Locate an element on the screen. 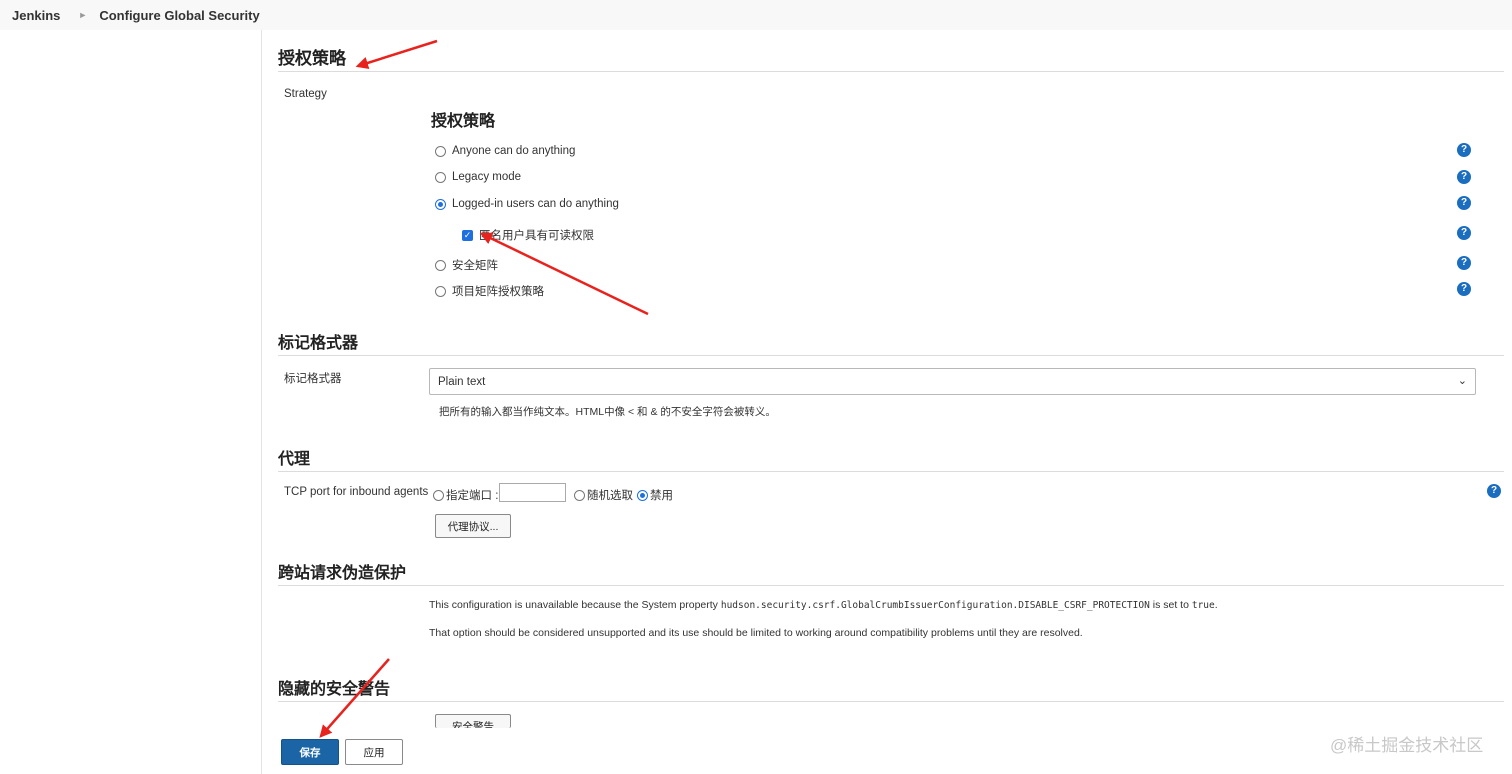 The image size is (1512, 774). hidden-warnings-section-title: 隐藏的安全警告 is located at coordinates (891, 690).